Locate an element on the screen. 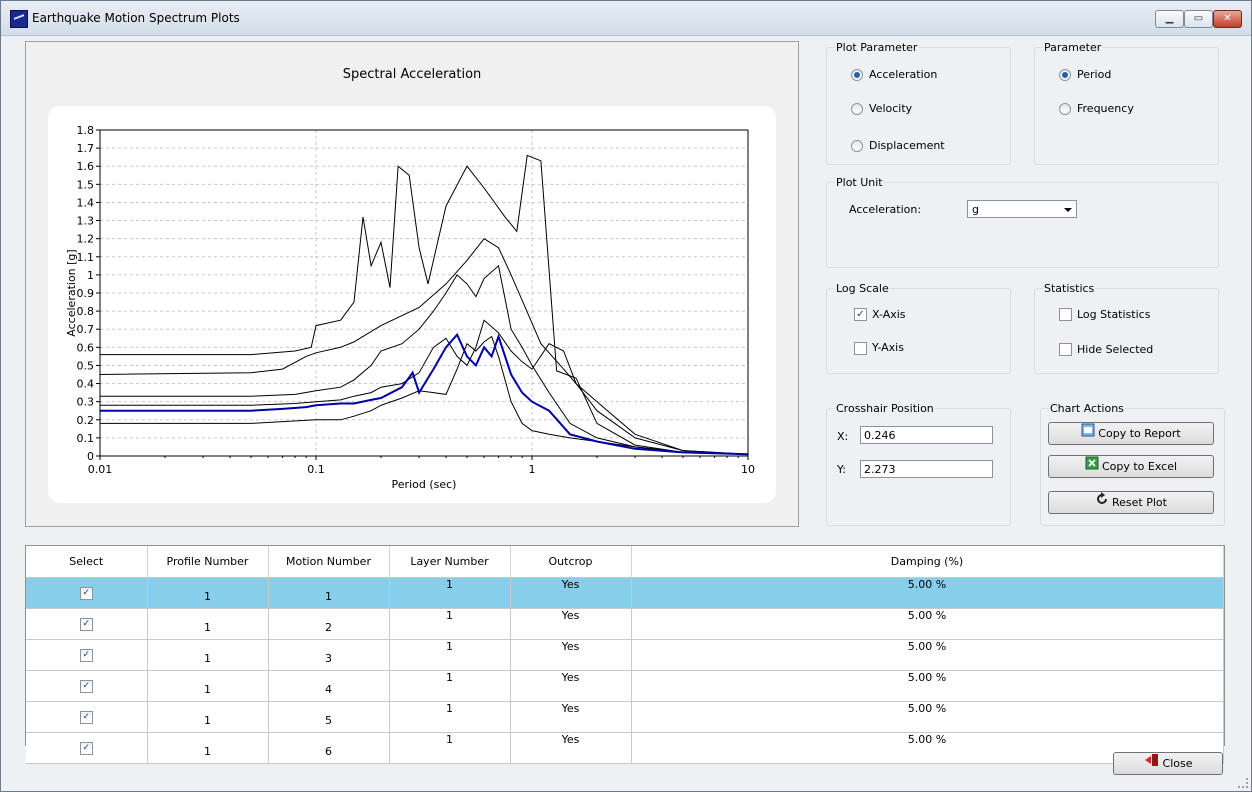  hide-selected-checkbox is located at coordinates (1065, 349).